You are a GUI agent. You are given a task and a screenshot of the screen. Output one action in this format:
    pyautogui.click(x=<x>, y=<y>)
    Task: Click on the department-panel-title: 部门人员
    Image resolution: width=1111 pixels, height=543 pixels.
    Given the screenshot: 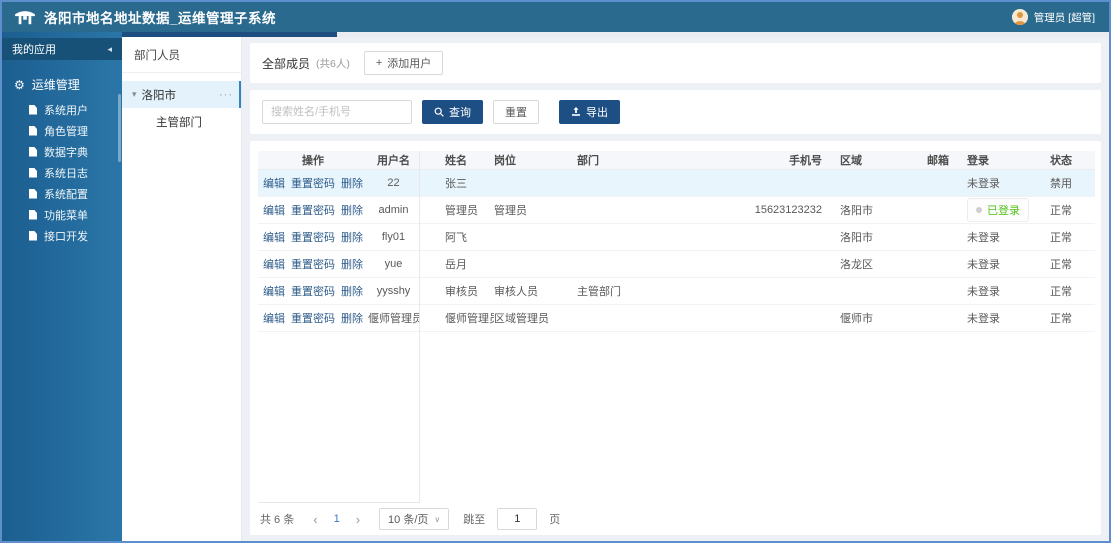 What is the action you would take?
    pyautogui.click(x=181, y=55)
    